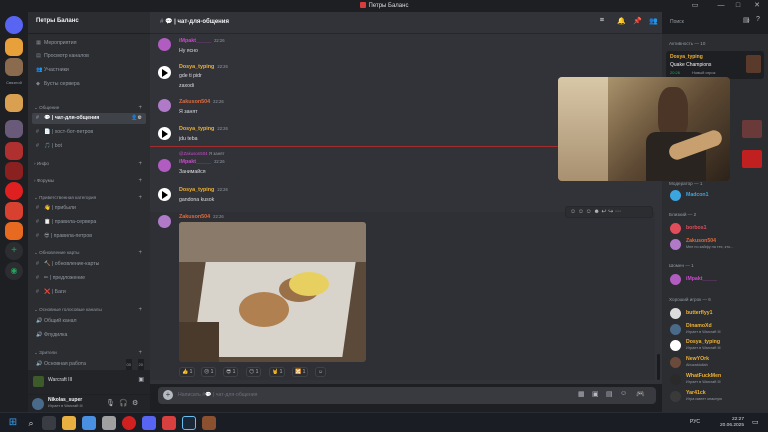 The width and height of the screenshot is (768, 432). What do you see at coordinates (89, 353) in the screenshot?
I see `category-viewers: ⌄ Зрители +` at bounding box center [89, 353].